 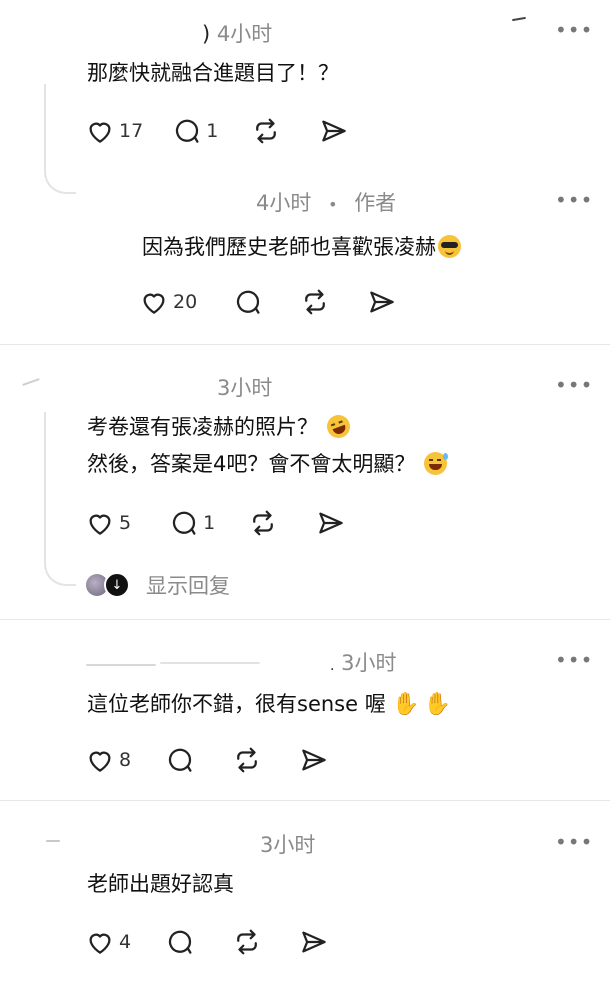 I want to click on show-replies-row: ↓ 显示回复, so click(x=158, y=585).